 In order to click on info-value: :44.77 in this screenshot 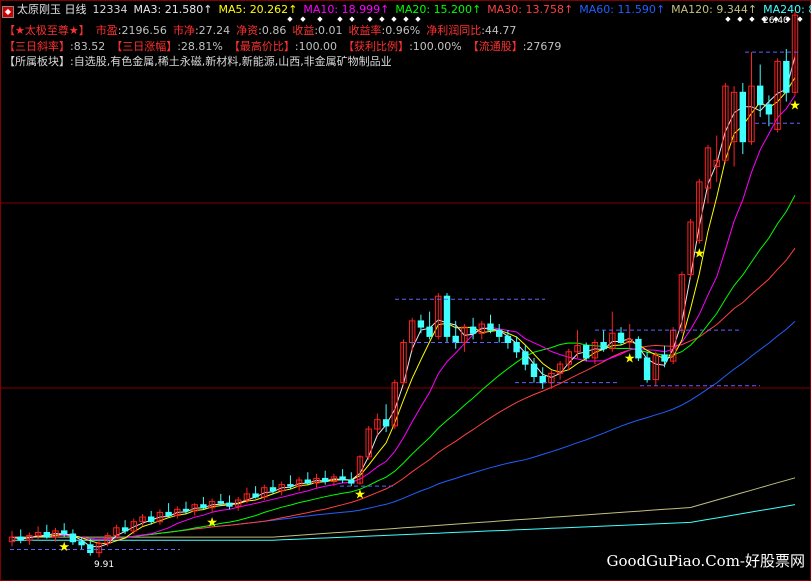, I will do `click(499, 30)`.